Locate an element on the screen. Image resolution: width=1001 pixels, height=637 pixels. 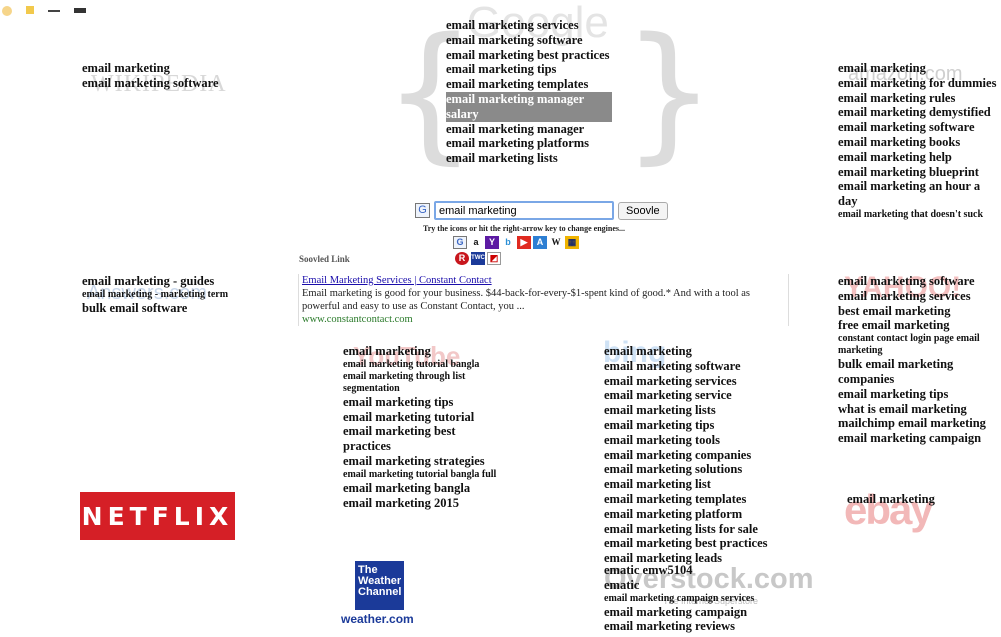
engine-icons-row-2: R TWC ◩ is located at coordinates (478, 258).